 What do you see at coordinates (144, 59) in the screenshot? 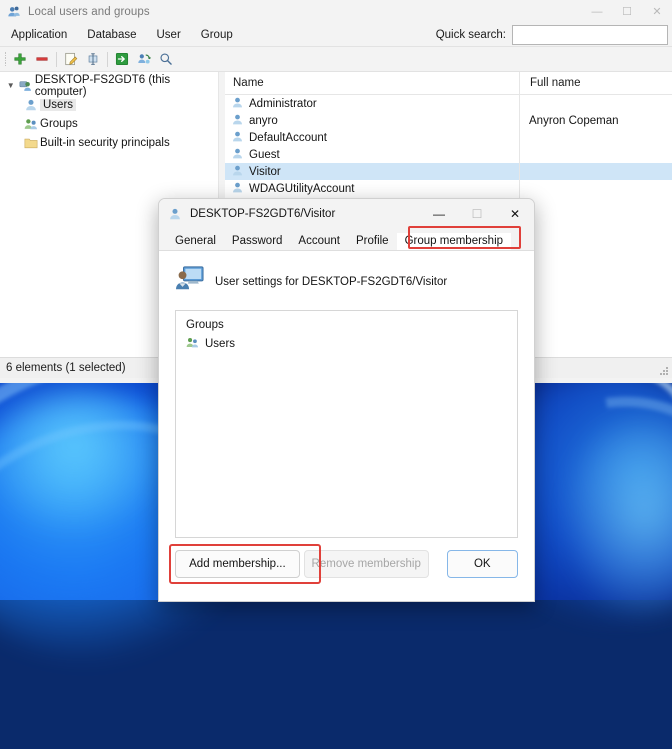
I see `refresh-icon` at bounding box center [144, 59].